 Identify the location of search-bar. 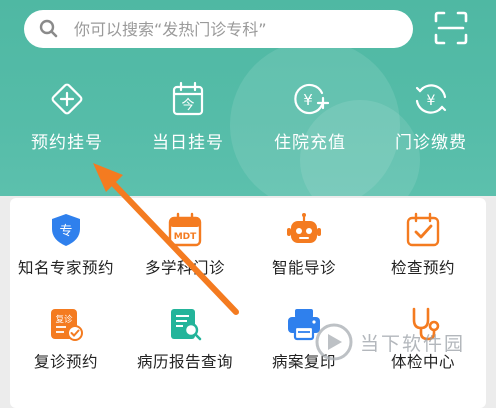
(218, 29).